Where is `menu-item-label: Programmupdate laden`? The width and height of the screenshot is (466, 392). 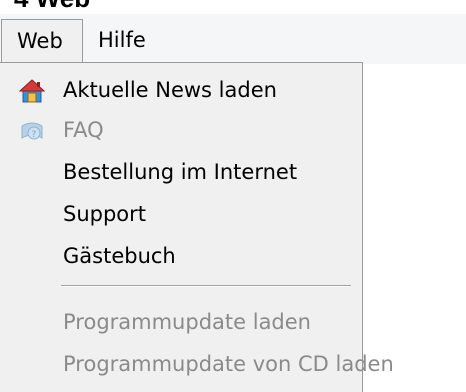
menu-item-label: Programmupdate laden is located at coordinates (187, 322).